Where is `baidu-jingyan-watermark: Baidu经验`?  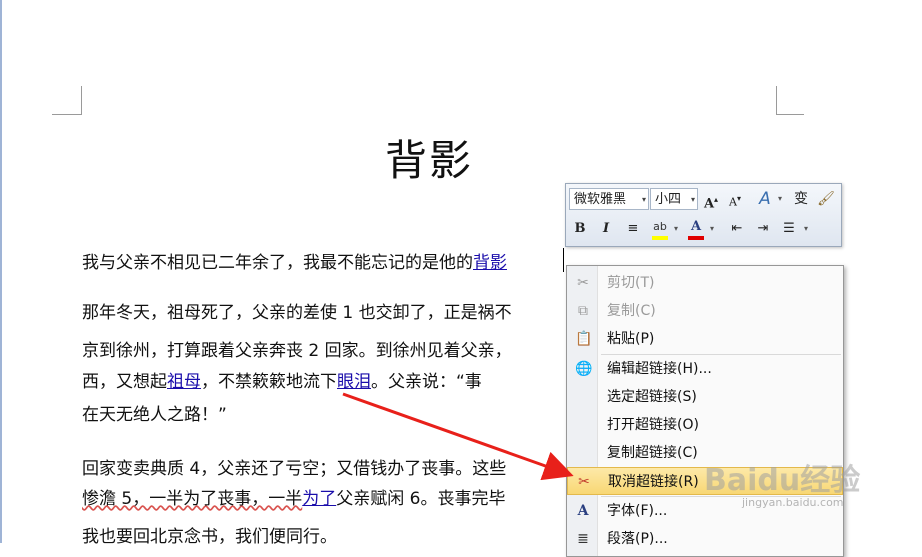 baidu-jingyan-watermark: Baidu经验 is located at coordinates (782, 480).